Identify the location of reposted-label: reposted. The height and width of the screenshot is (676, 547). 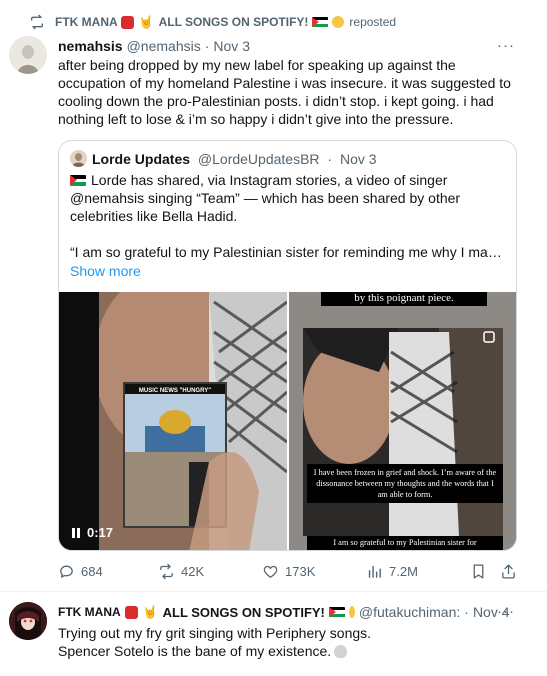
(373, 22).